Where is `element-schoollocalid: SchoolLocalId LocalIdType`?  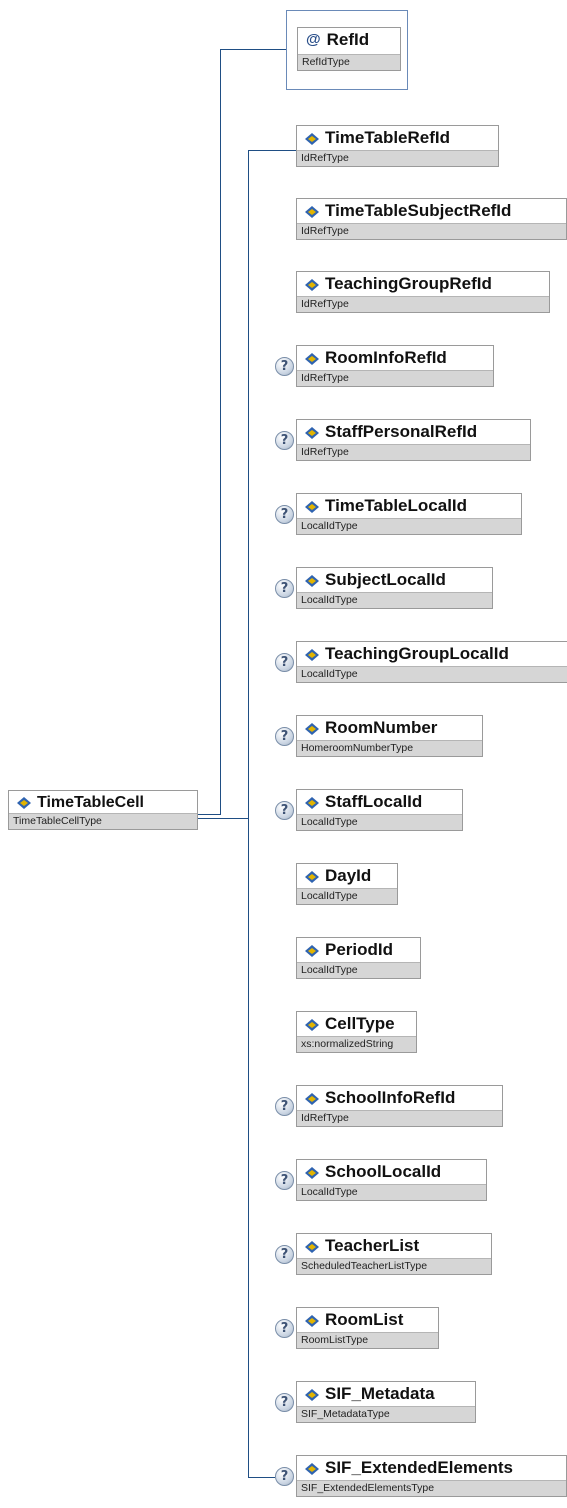
element-schoollocalid: SchoolLocalId LocalIdType is located at coordinates (391, 1180).